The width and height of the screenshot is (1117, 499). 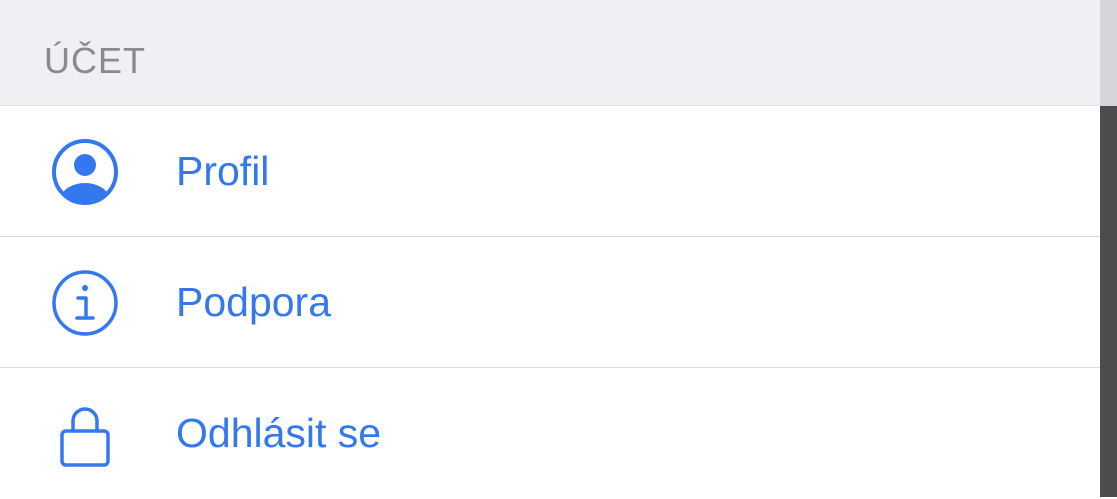 What do you see at coordinates (85, 303) in the screenshot?
I see `info-icon` at bounding box center [85, 303].